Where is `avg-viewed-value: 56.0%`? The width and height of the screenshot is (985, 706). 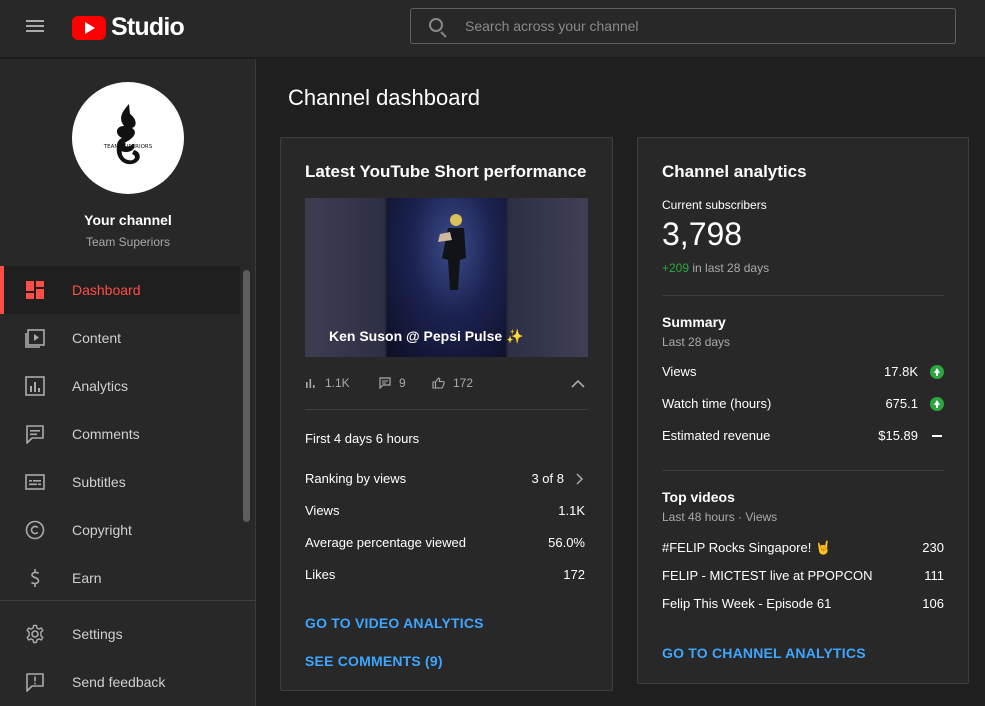
avg-viewed-value: 56.0% is located at coordinates (566, 542).